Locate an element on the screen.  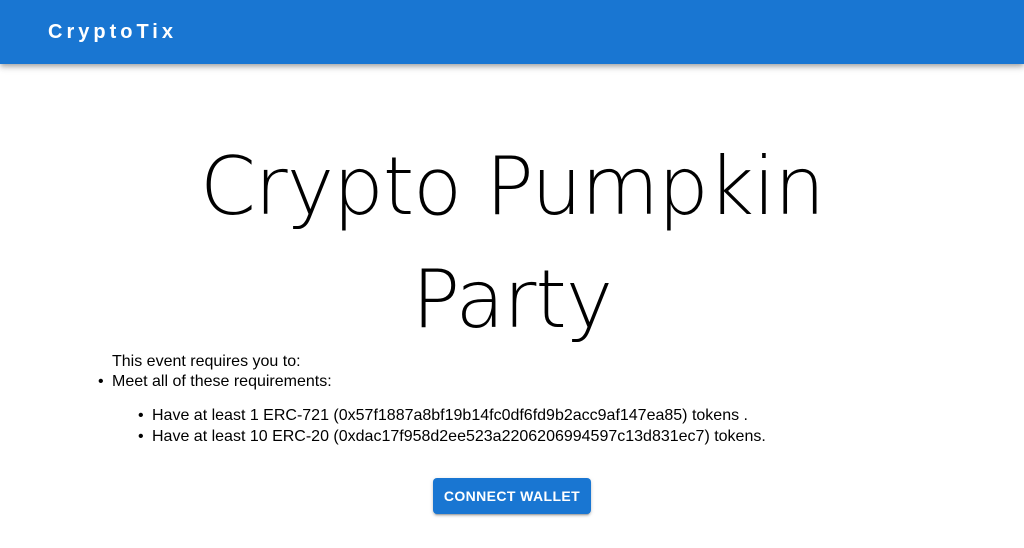
event-title-line-2: Party is located at coordinates (512, 299).